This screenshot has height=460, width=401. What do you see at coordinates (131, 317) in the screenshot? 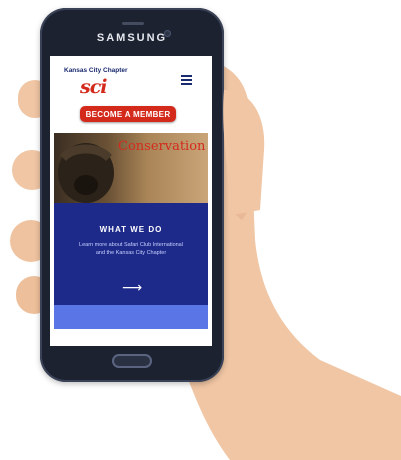
I see `next-section-panel` at bounding box center [131, 317].